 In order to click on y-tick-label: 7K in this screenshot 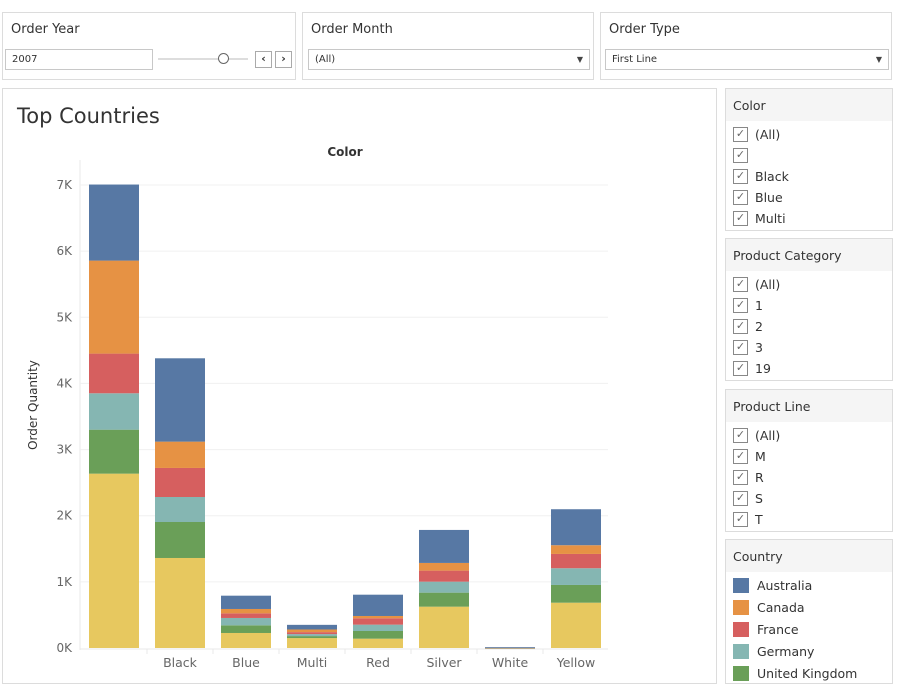, I will do `click(64, 185)`.